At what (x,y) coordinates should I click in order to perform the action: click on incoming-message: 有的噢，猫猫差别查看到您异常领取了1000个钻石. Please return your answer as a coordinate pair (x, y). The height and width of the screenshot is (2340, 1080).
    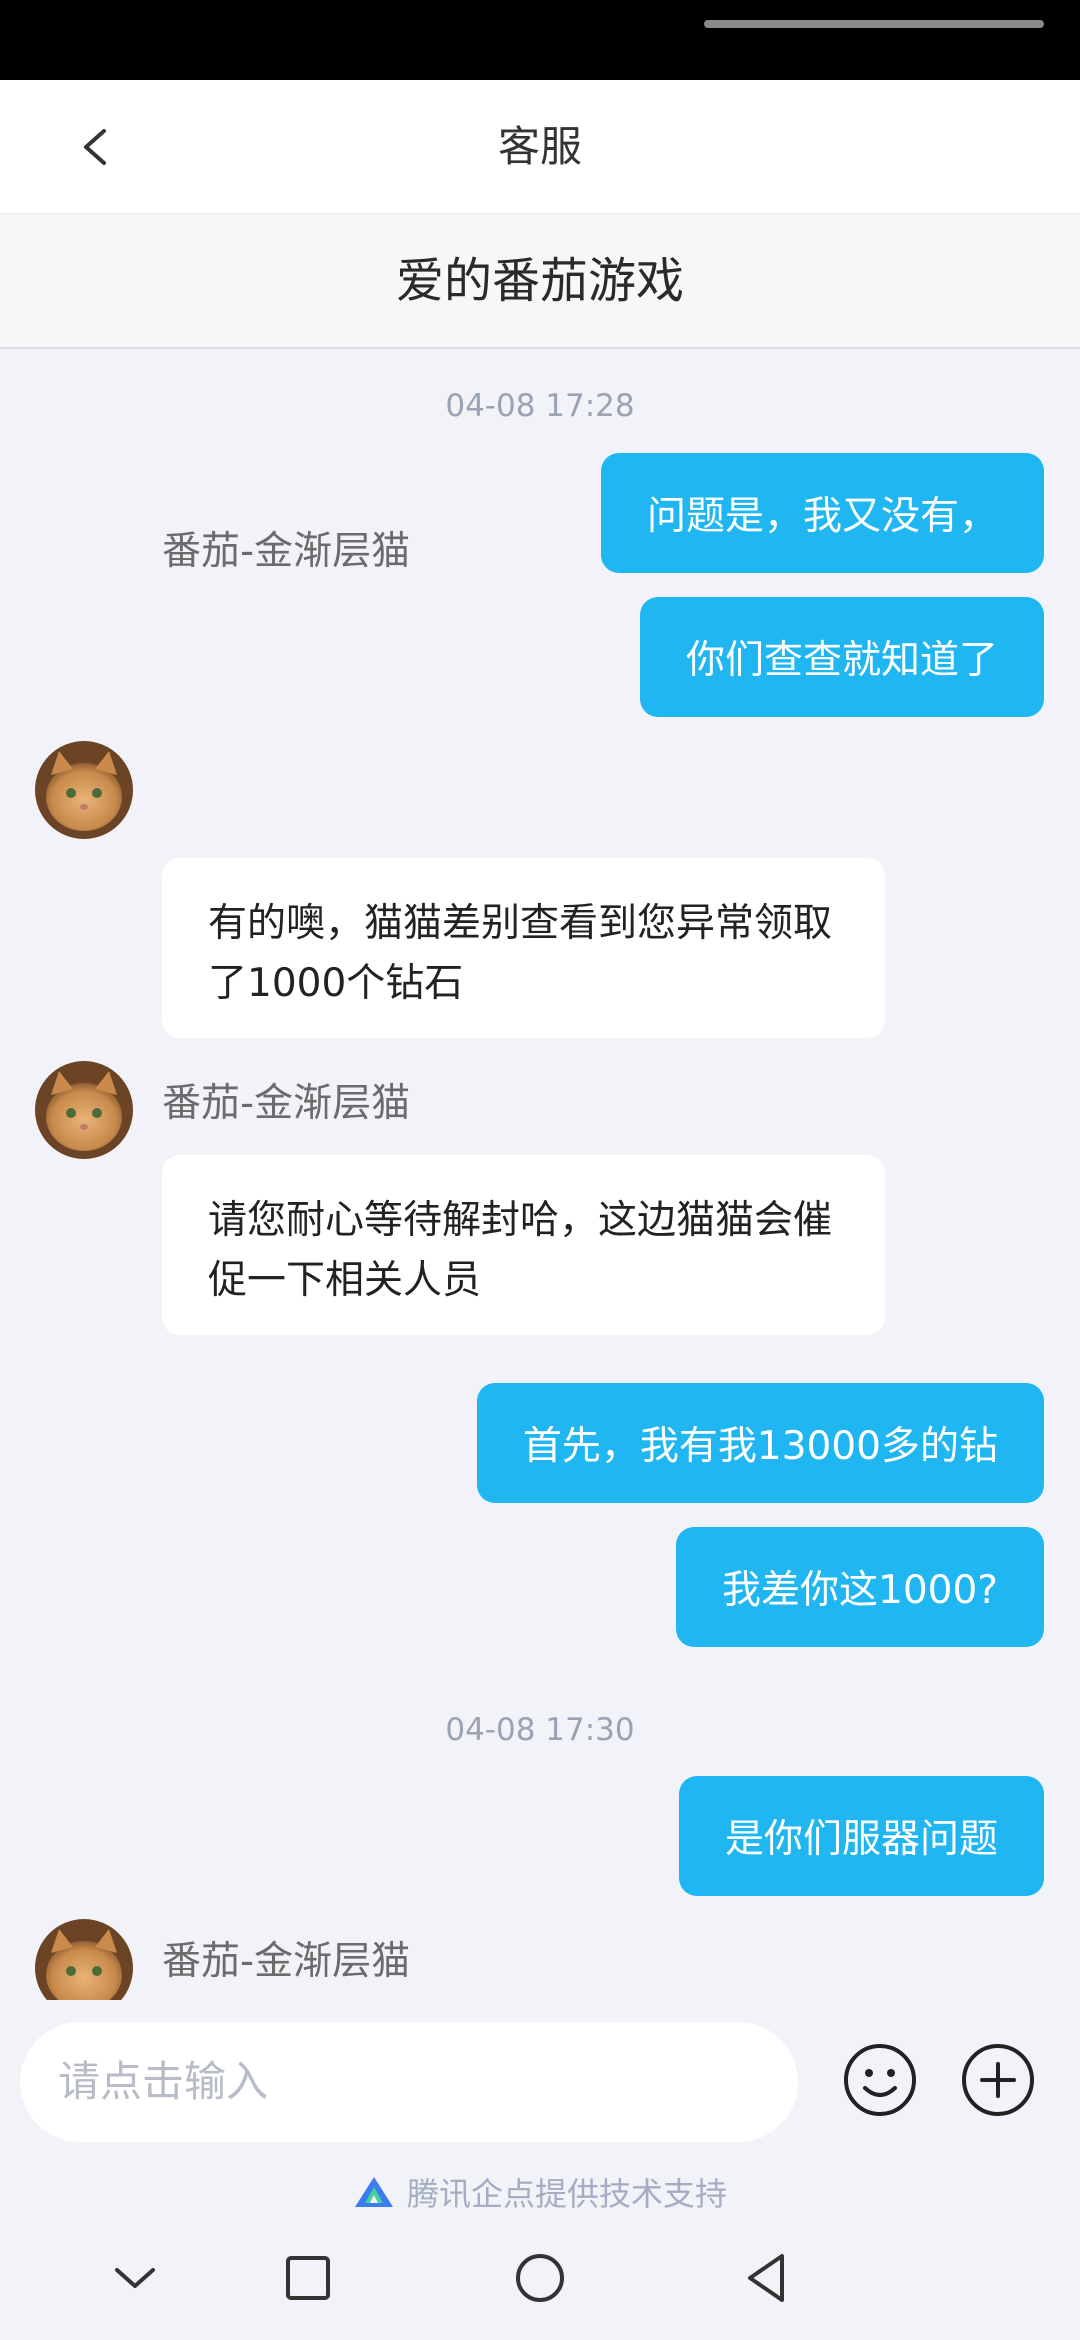
    Looking at the image, I should click on (523, 948).